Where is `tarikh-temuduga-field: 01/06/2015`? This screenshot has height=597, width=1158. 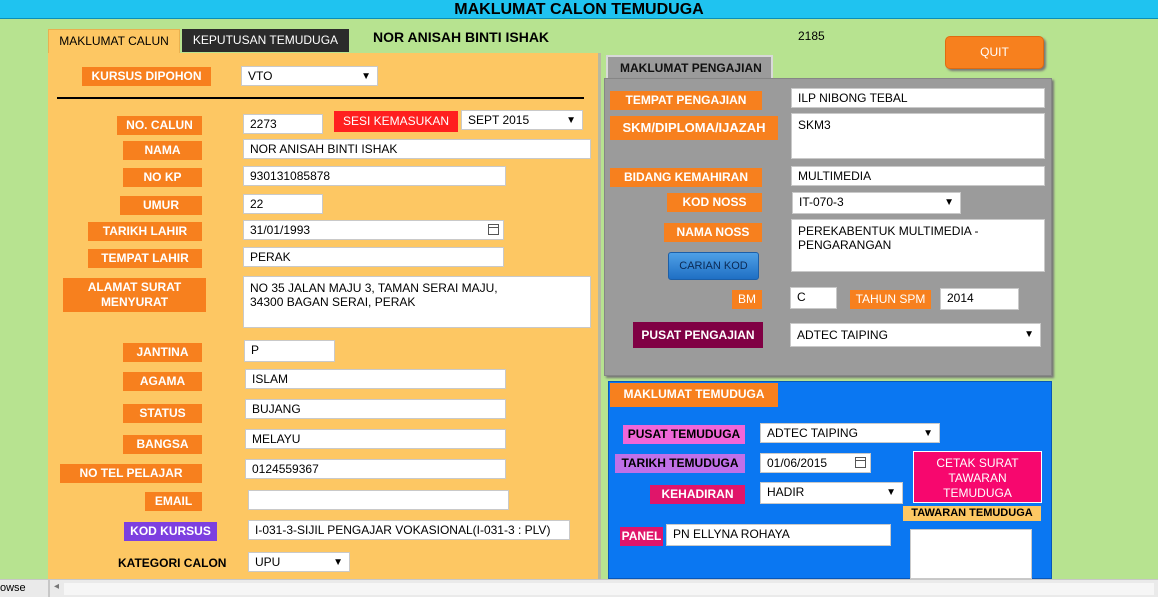
tarikh-temuduga-field: 01/06/2015 is located at coordinates (815, 463).